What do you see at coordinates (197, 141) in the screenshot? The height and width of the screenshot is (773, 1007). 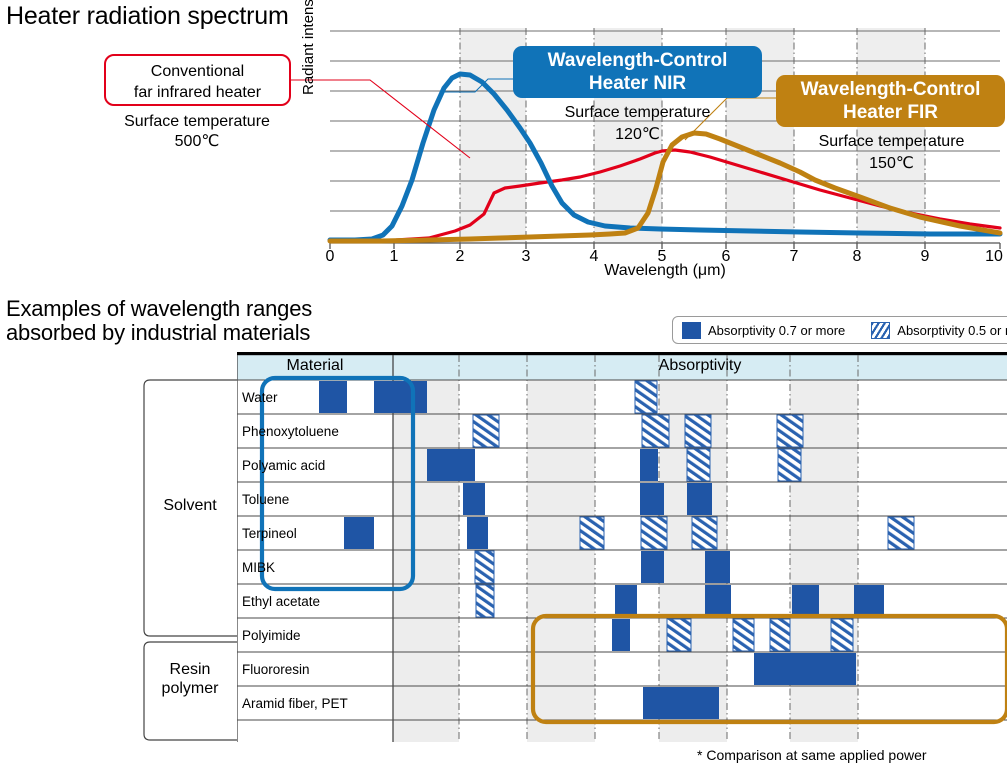 I see `callout-conventional-sub2: 500℃` at bounding box center [197, 141].